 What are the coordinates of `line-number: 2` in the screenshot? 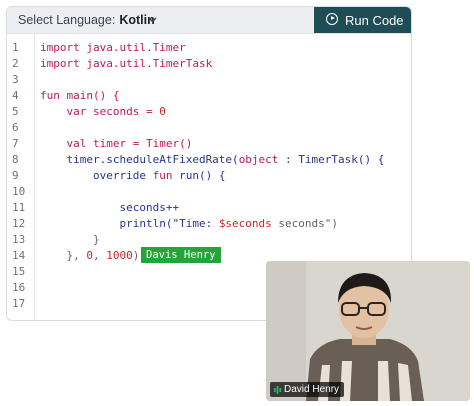 It's located at (15, 63).